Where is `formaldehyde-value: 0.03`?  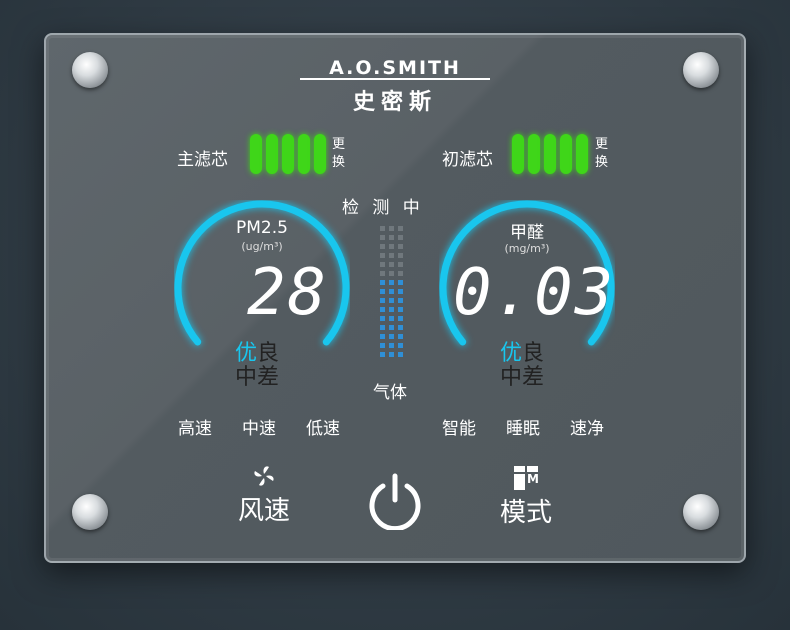
formaldehyde-value: 0.03 is located at coordinates (534, 293).